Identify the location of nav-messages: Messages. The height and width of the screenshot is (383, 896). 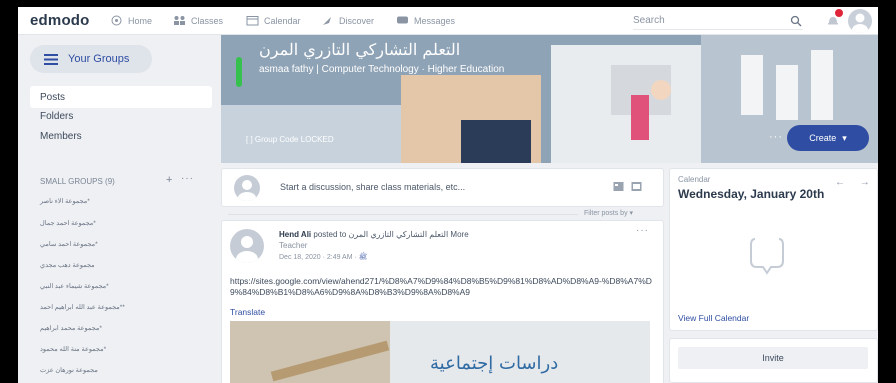
(425, 20).